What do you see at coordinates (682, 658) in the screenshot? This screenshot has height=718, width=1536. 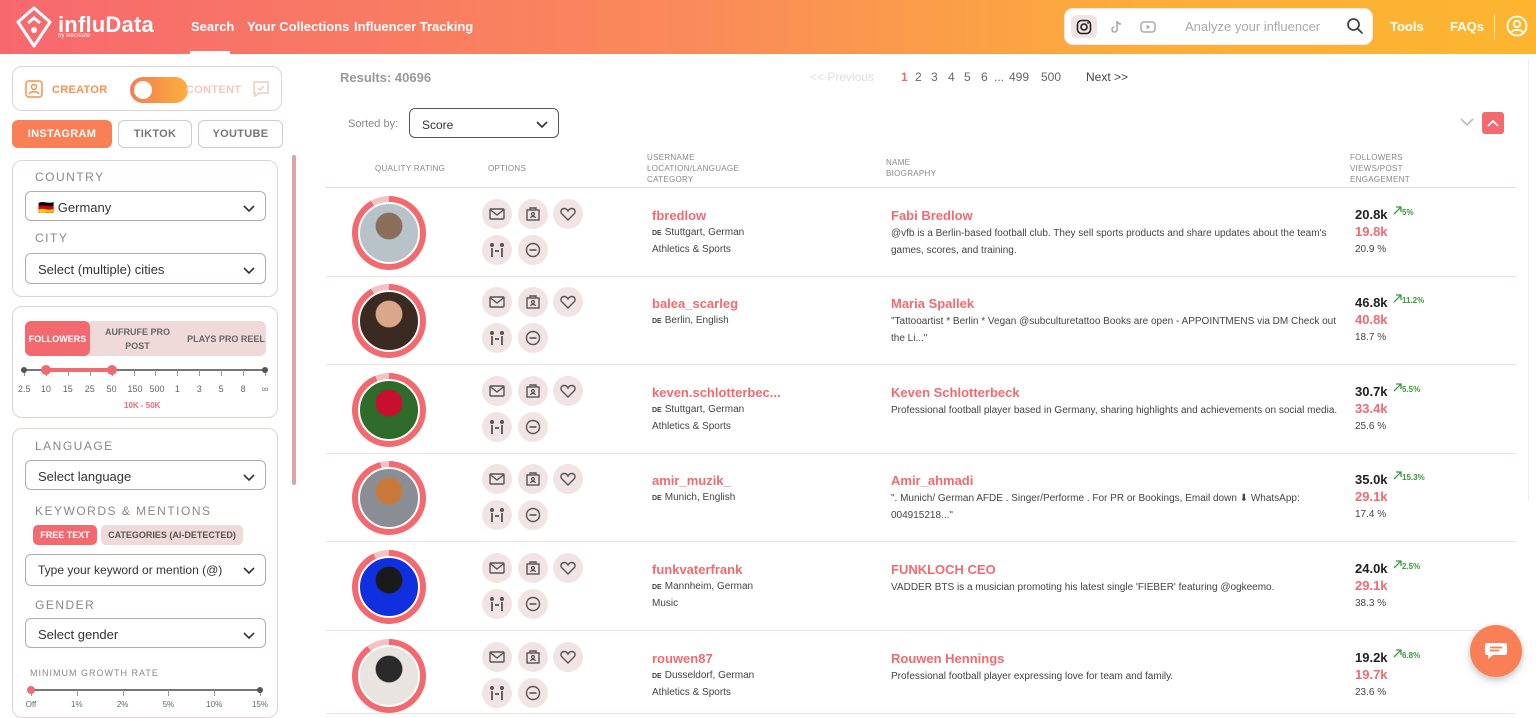 I see `username: rouwen87` at bounding box center [682, 658].